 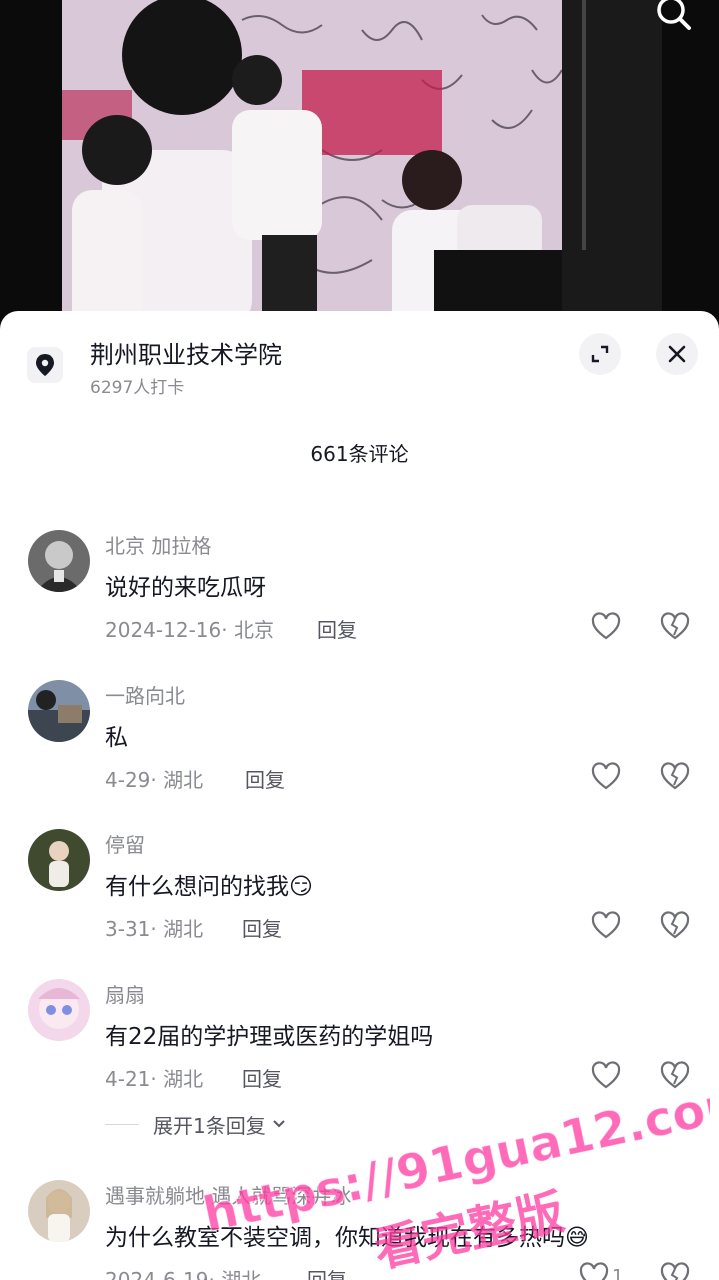 What do you see at coordinates (185, 588) in the screenshot?
I see `comment-text: 说好的来吃瓜呀` at bounding box center [185, 588].